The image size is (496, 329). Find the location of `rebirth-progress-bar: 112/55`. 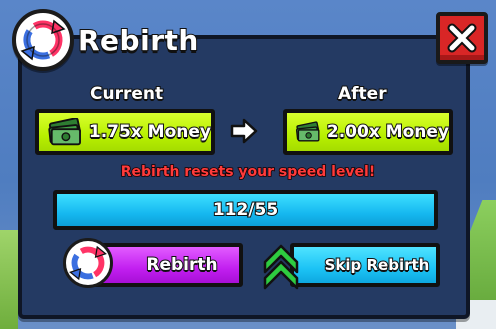

rebirth-progress-bar: 112/55 is located at coordinates (245, 210).